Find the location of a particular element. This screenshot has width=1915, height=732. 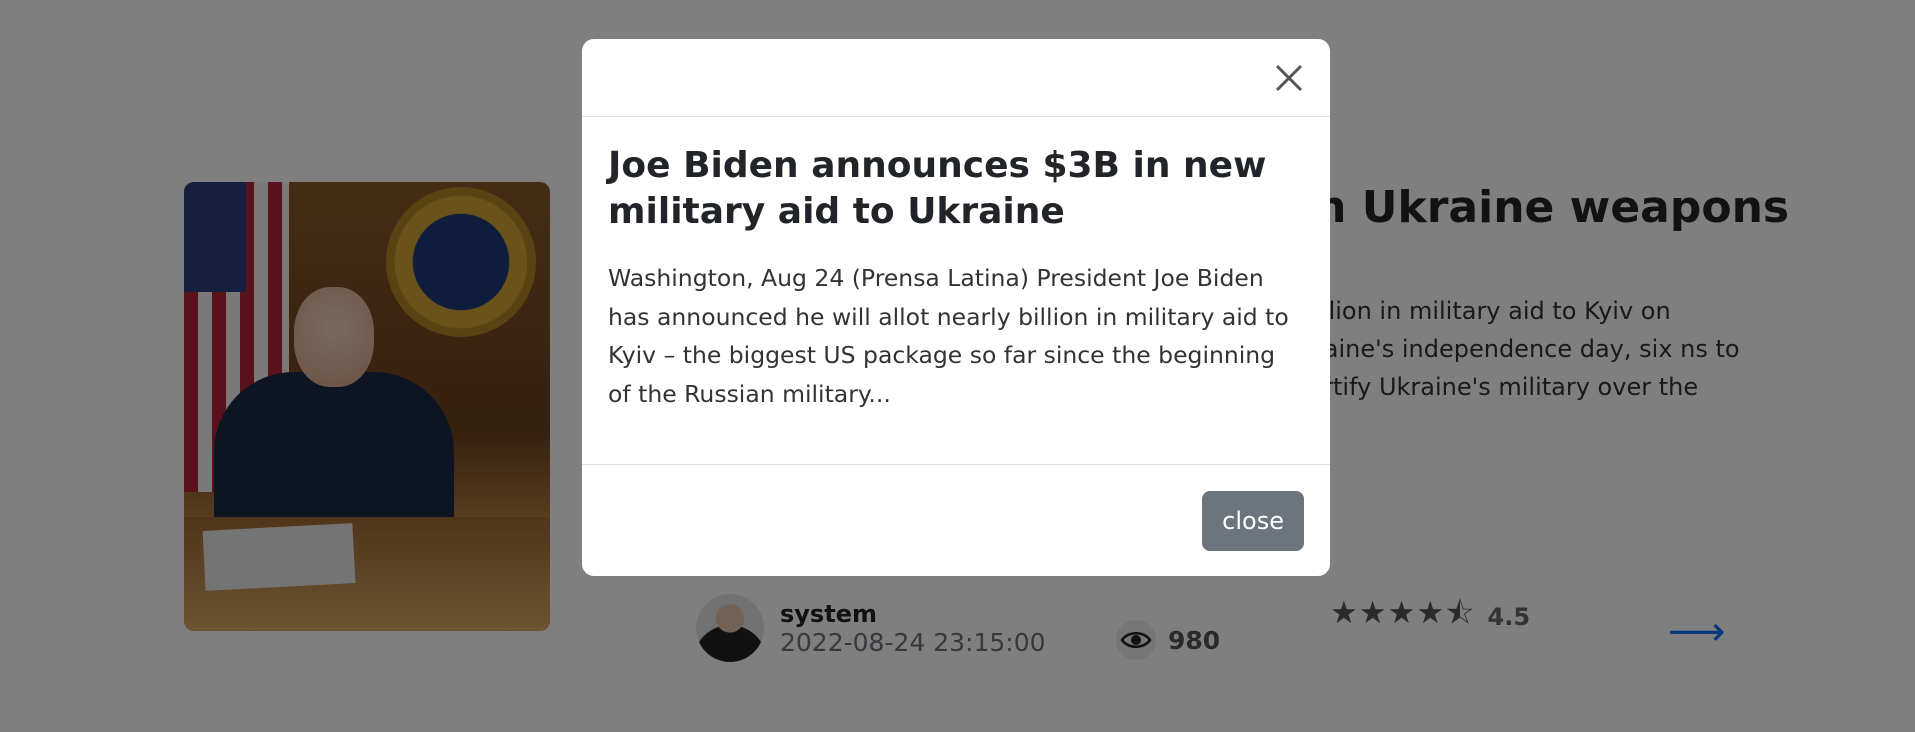

close-icon is located at coordinates (1289, 78).